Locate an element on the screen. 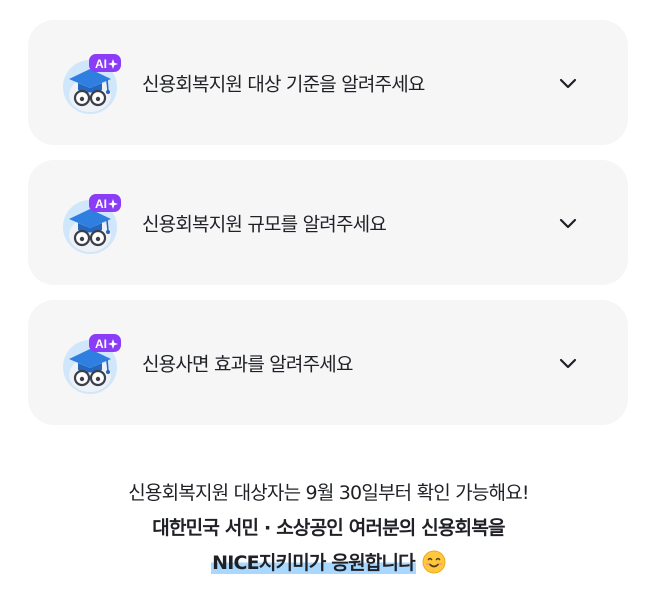 The image size is (657, 601). footer-line-2: 대한민국 서민 · 소상공인 여러분의 신용회복을 is located at coordinates (328, 528).